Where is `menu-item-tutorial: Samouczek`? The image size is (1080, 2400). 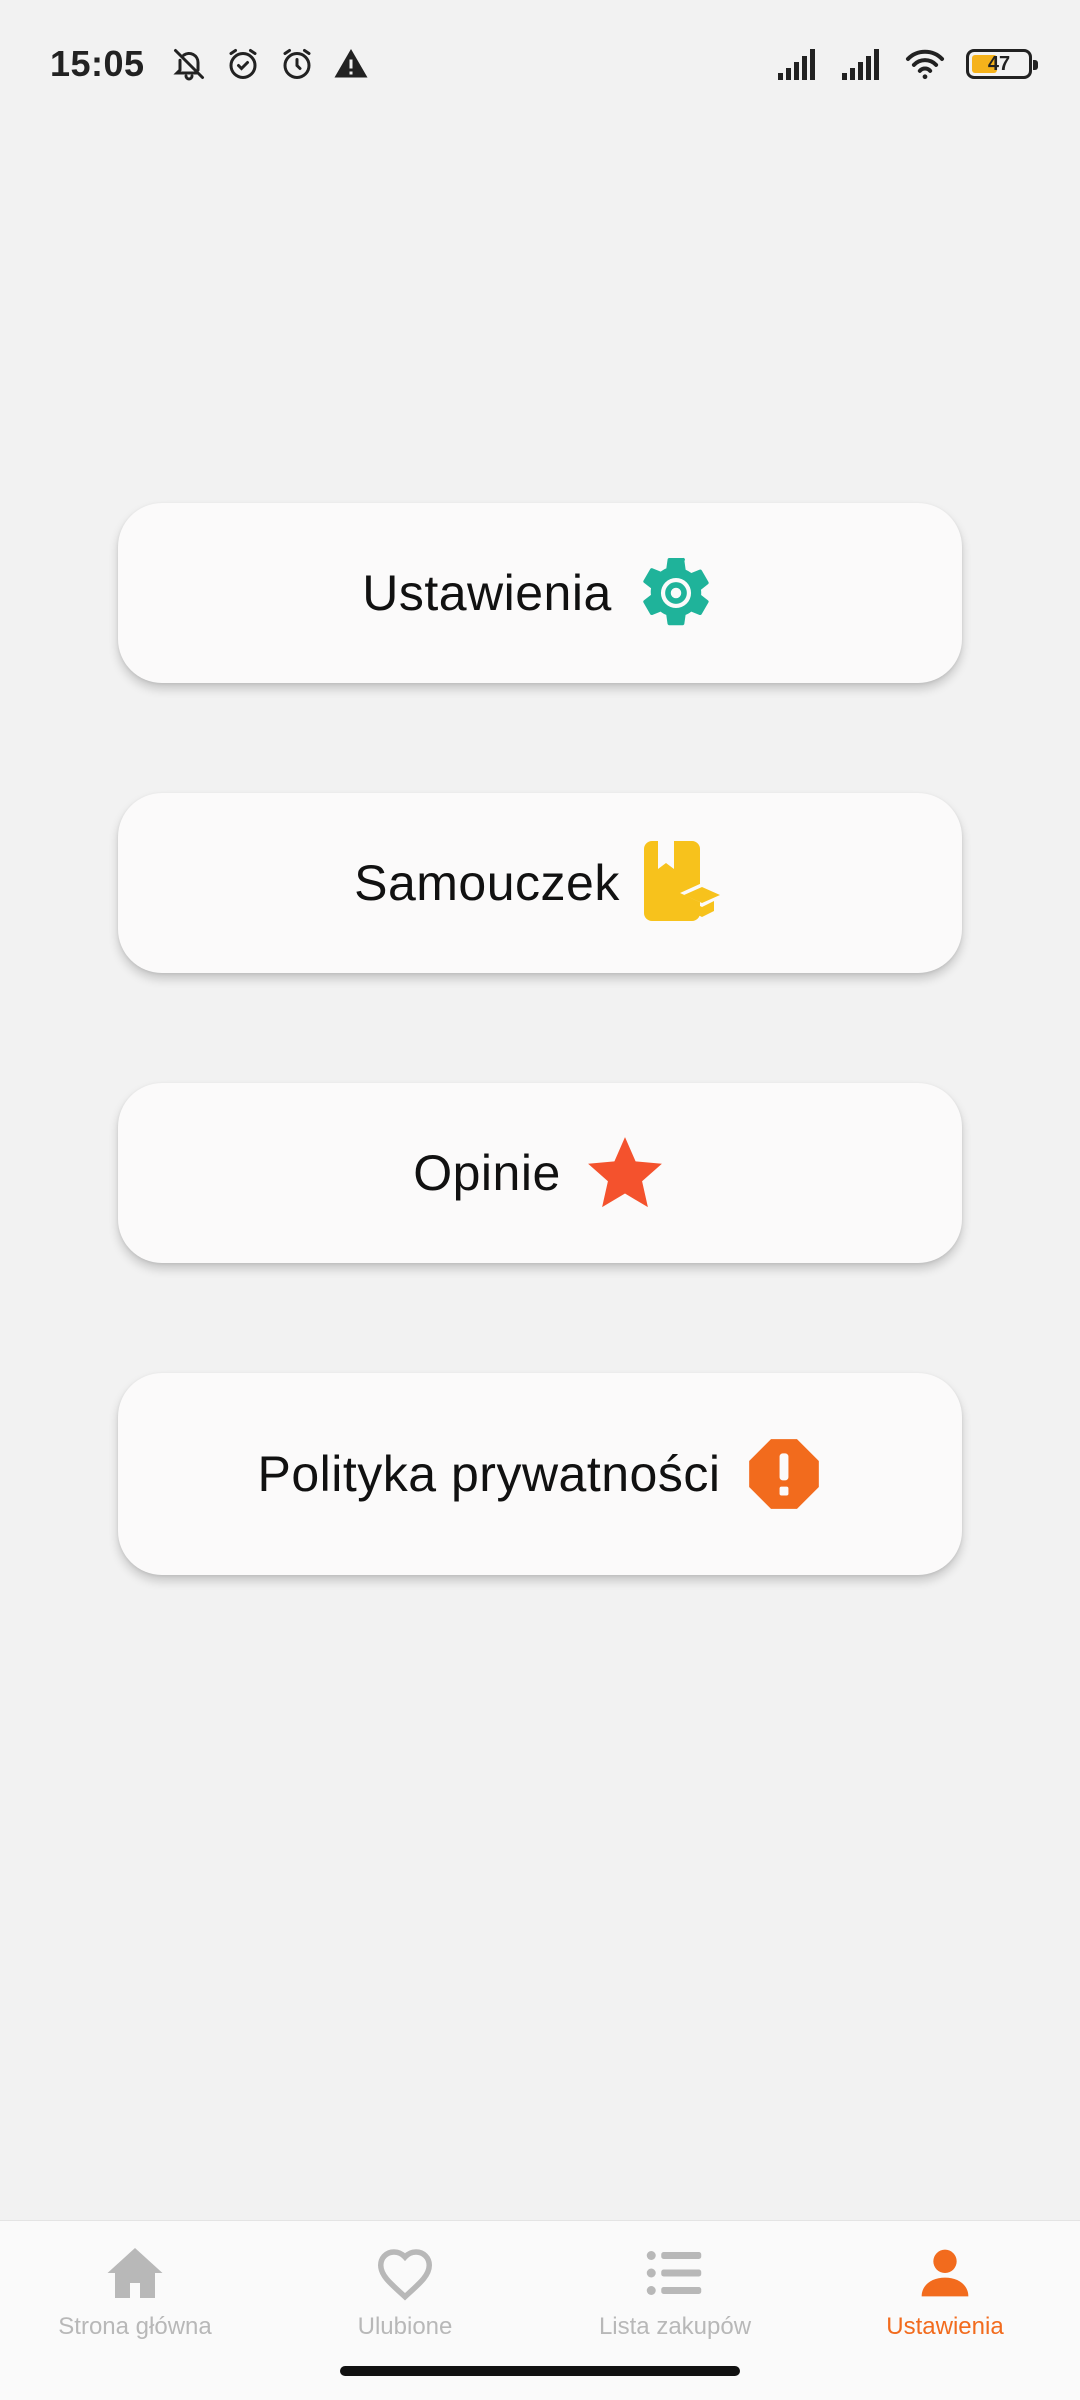
menu-item-tutorial: Samouczek is located at coordinates (540, 883).